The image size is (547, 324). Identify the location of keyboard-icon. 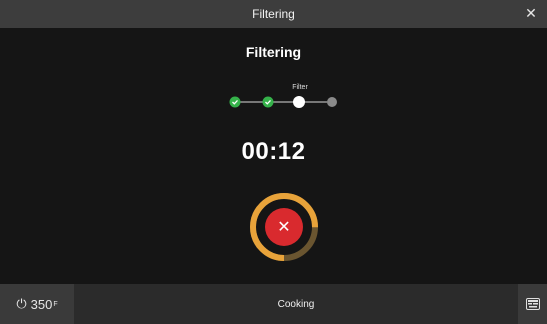
(532, 304).